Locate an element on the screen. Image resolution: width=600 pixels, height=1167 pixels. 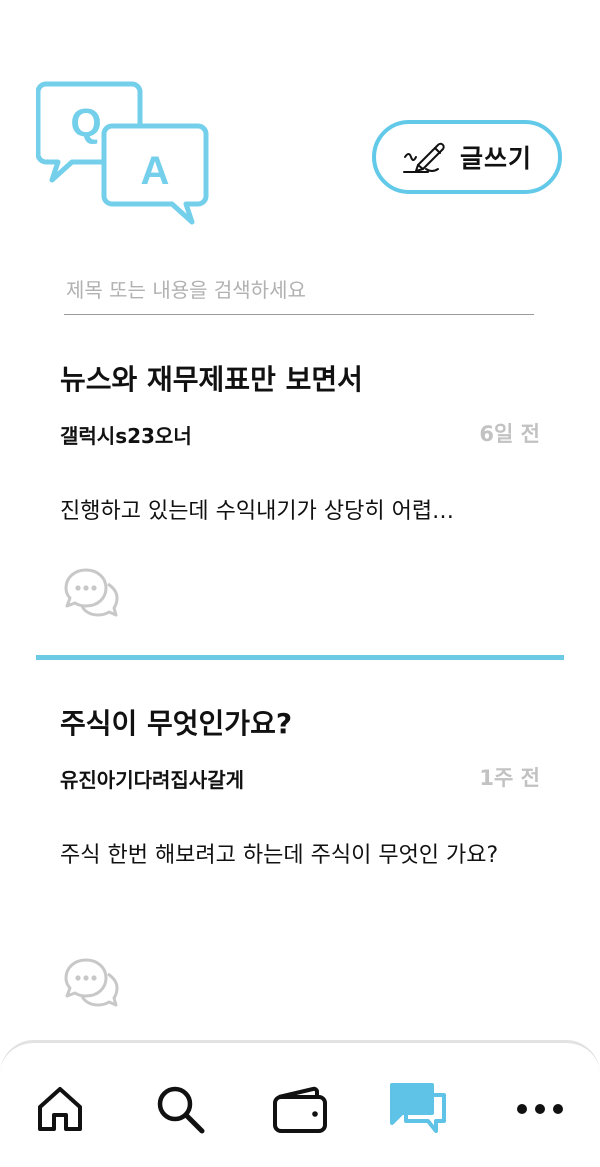
chat-icon is located at coordinates (418, 1108).